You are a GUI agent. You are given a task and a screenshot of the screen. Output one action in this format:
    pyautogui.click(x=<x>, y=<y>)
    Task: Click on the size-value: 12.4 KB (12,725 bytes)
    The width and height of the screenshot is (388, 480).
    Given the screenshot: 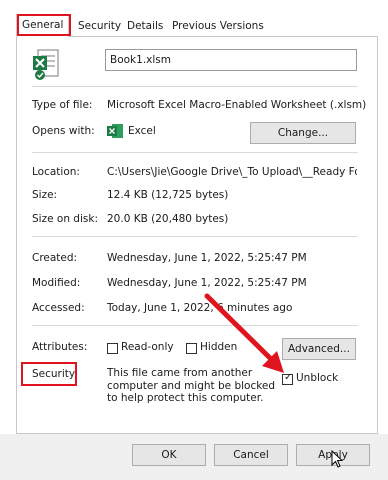 What is the action you would take?
    pyautogui.click(x=168, y=195)
    